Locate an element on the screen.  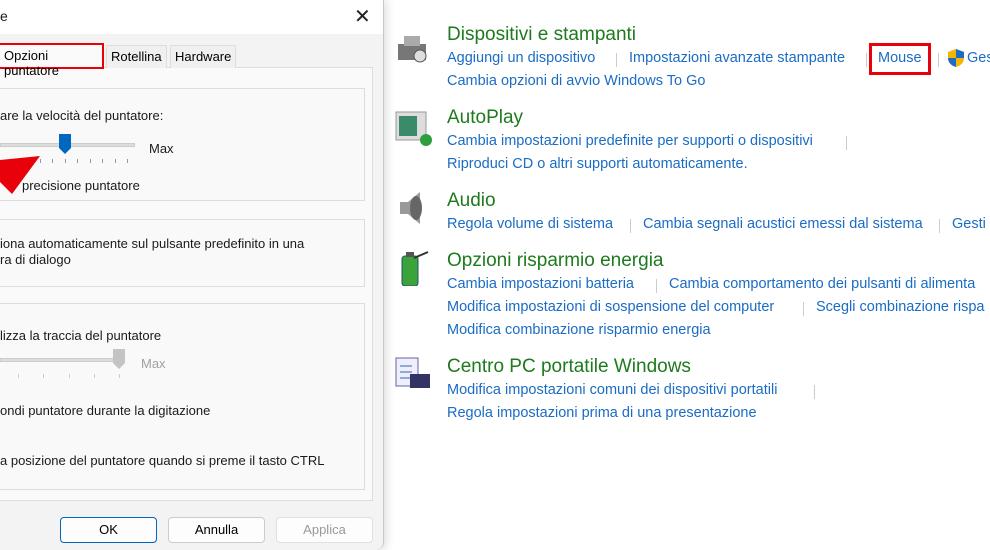
autoplay-icon is located at coordinates (413, 128).